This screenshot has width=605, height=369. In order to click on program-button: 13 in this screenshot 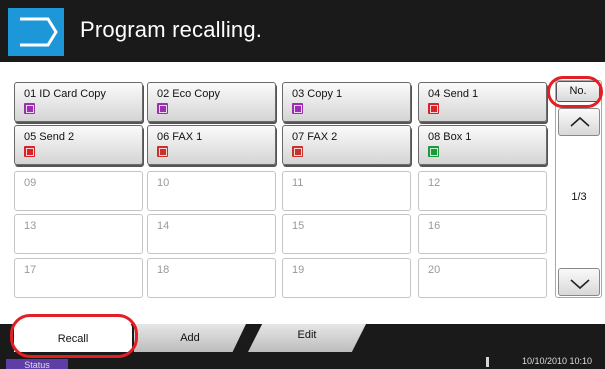, I will do `click(78, 234)`.